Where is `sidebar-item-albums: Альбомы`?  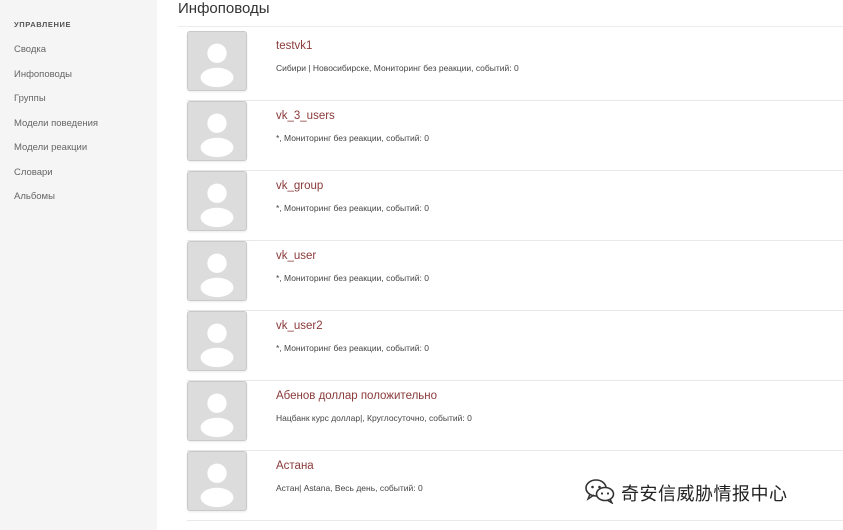
sidebar-item-albums: Альбомы is located at coordinates (56, 202).